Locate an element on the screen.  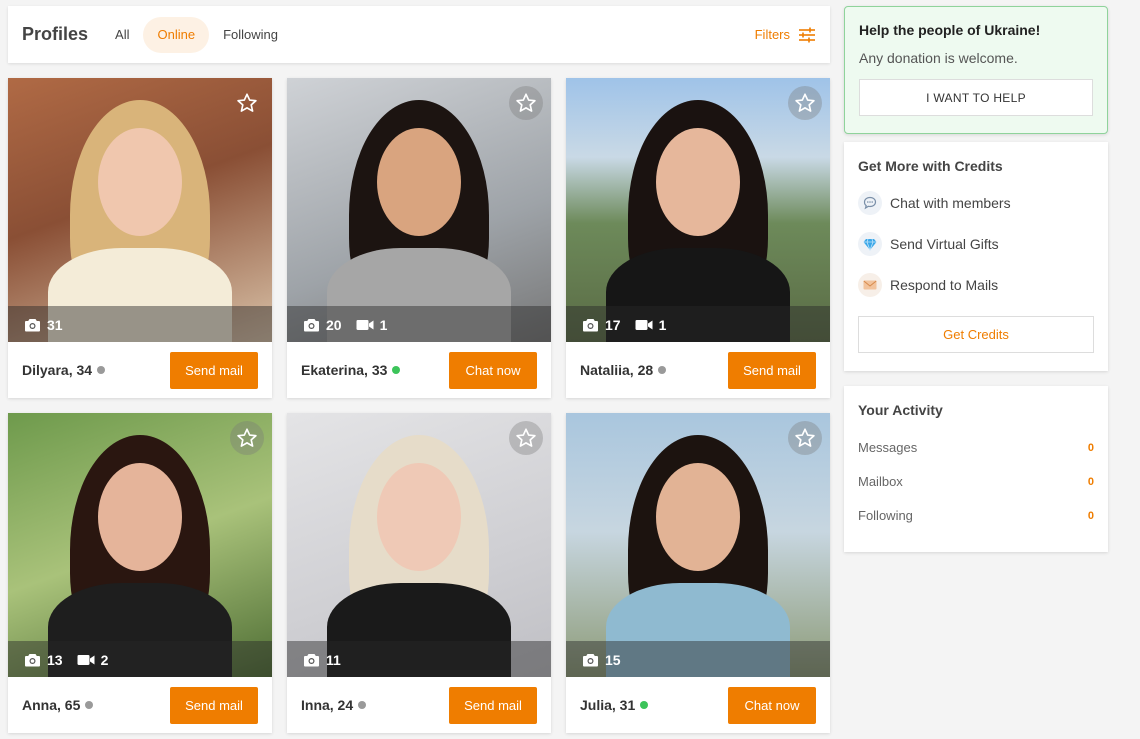
activity-title: Your Activity is located at coordinates (900, 410).